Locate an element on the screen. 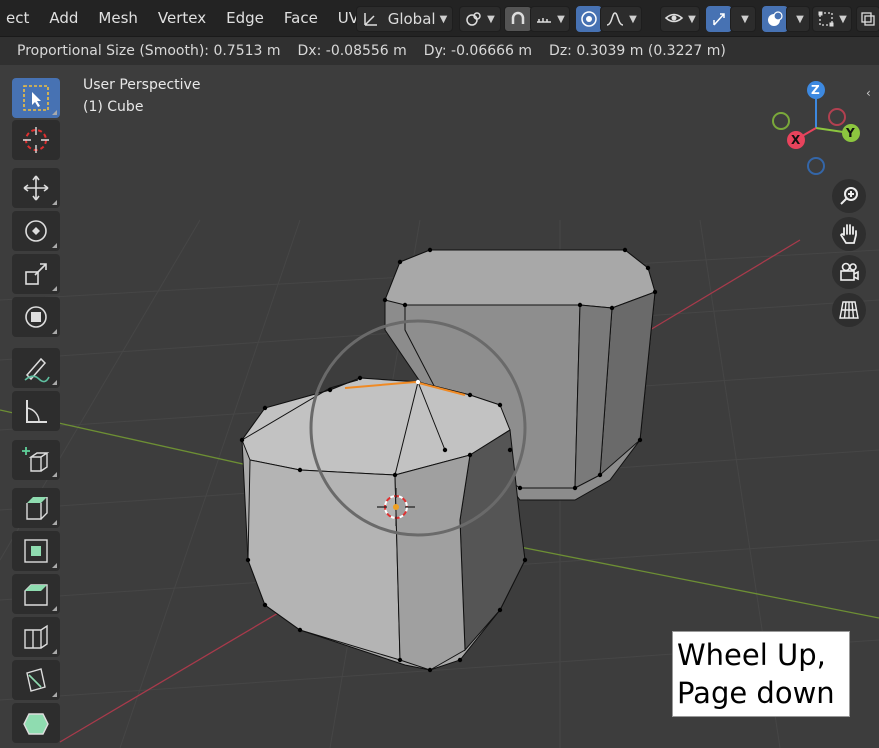 This screenshot has height=748, width=879. overlays-icon is located at coordinates (775, 18).